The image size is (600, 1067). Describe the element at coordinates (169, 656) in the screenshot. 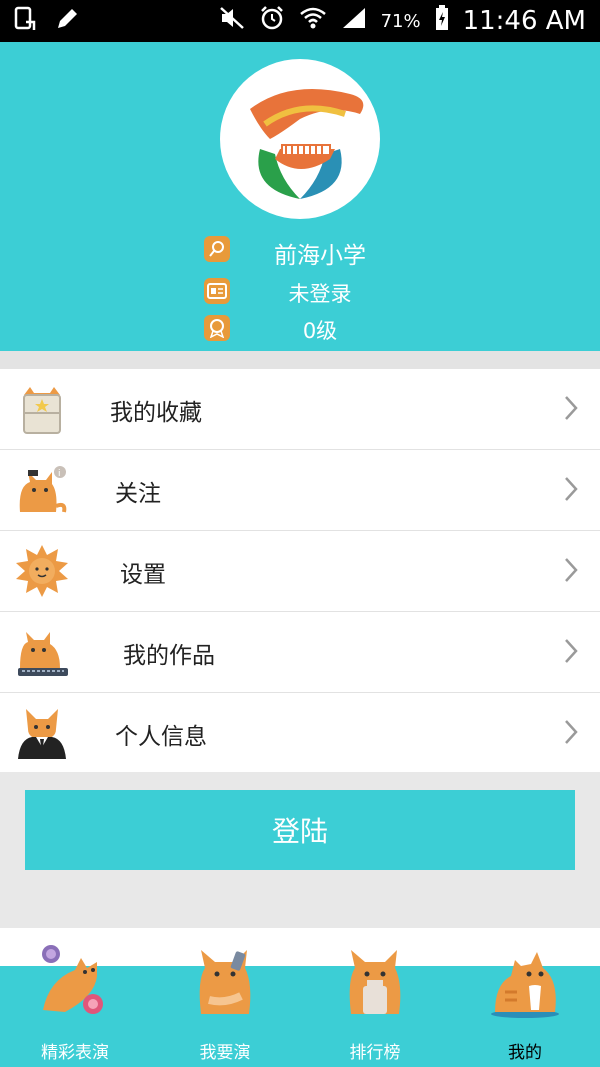

I see `menu-label-my-works: 我的作品` at that location.